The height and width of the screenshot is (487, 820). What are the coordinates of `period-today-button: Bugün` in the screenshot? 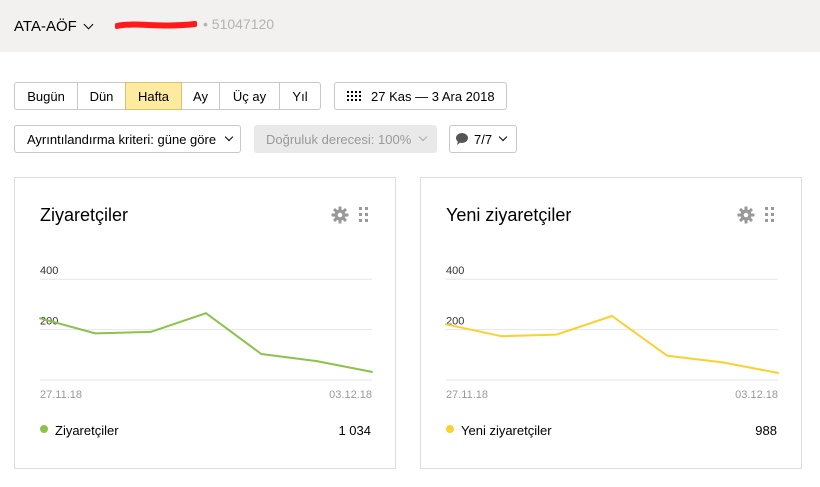 It's located at (46, 96).